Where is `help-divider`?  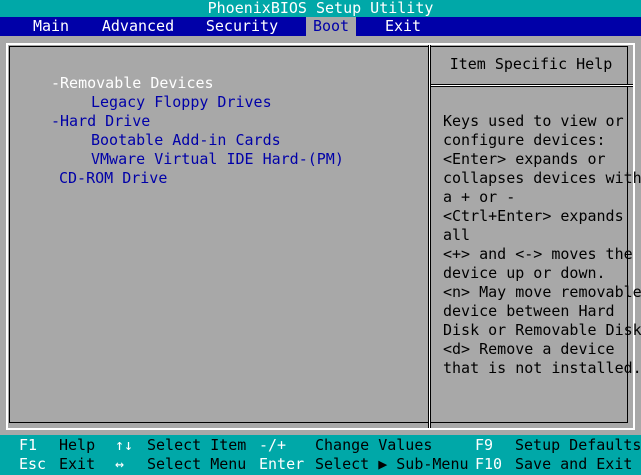
help-divider is located at coordinates (429, 236).